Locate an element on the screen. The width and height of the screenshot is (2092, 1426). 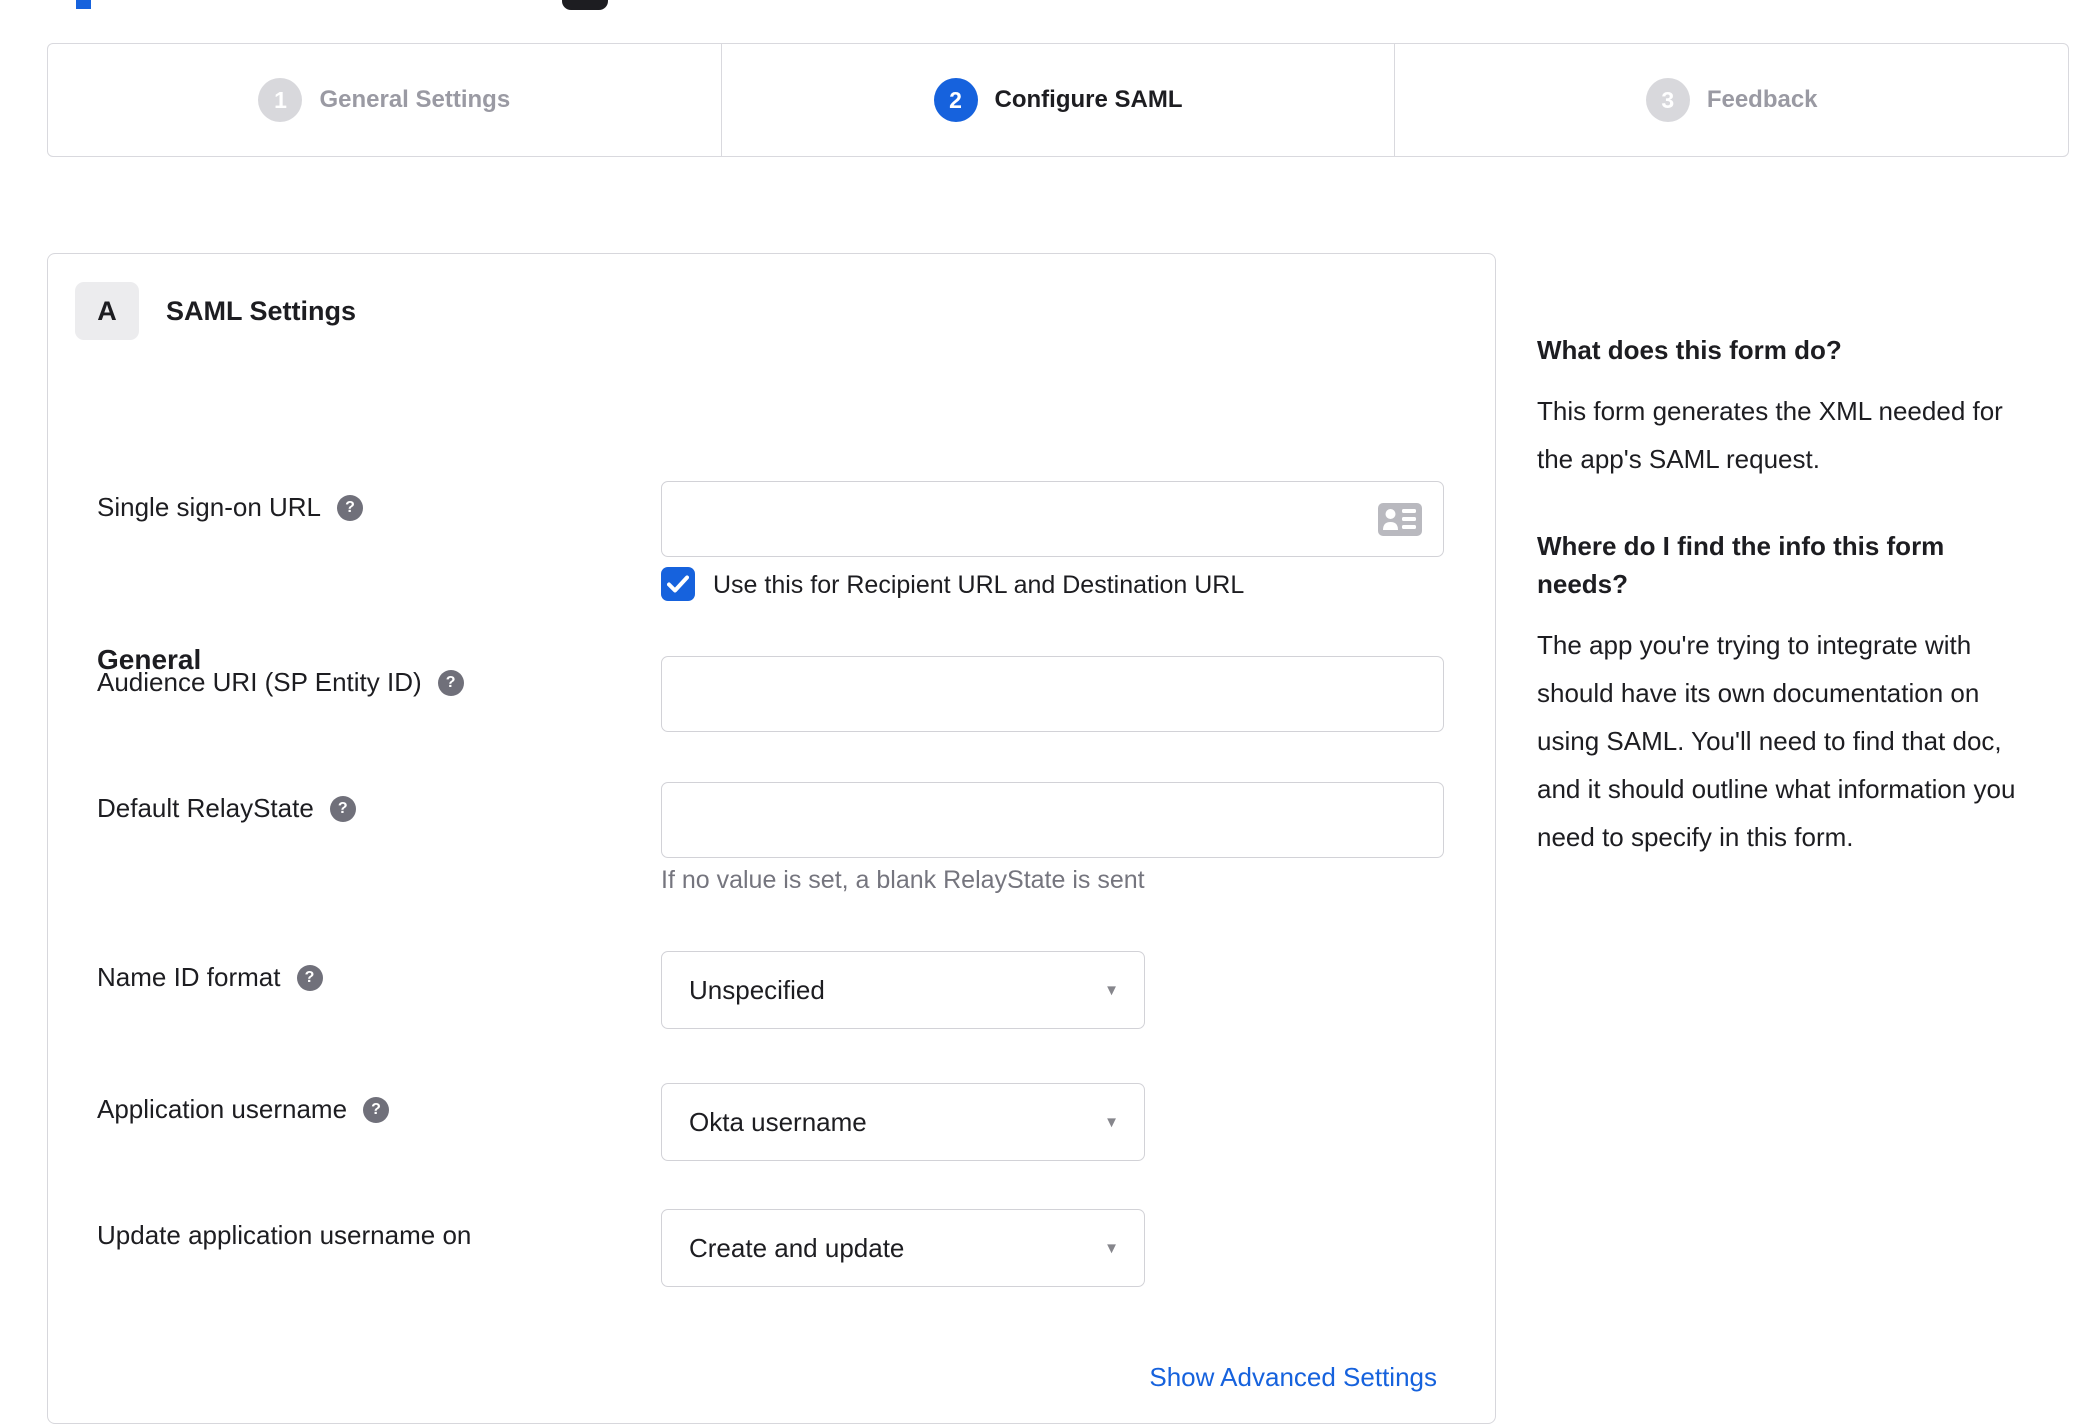
relay-state-label-row: Default RelayState ? is located at coordinates (226, 808).